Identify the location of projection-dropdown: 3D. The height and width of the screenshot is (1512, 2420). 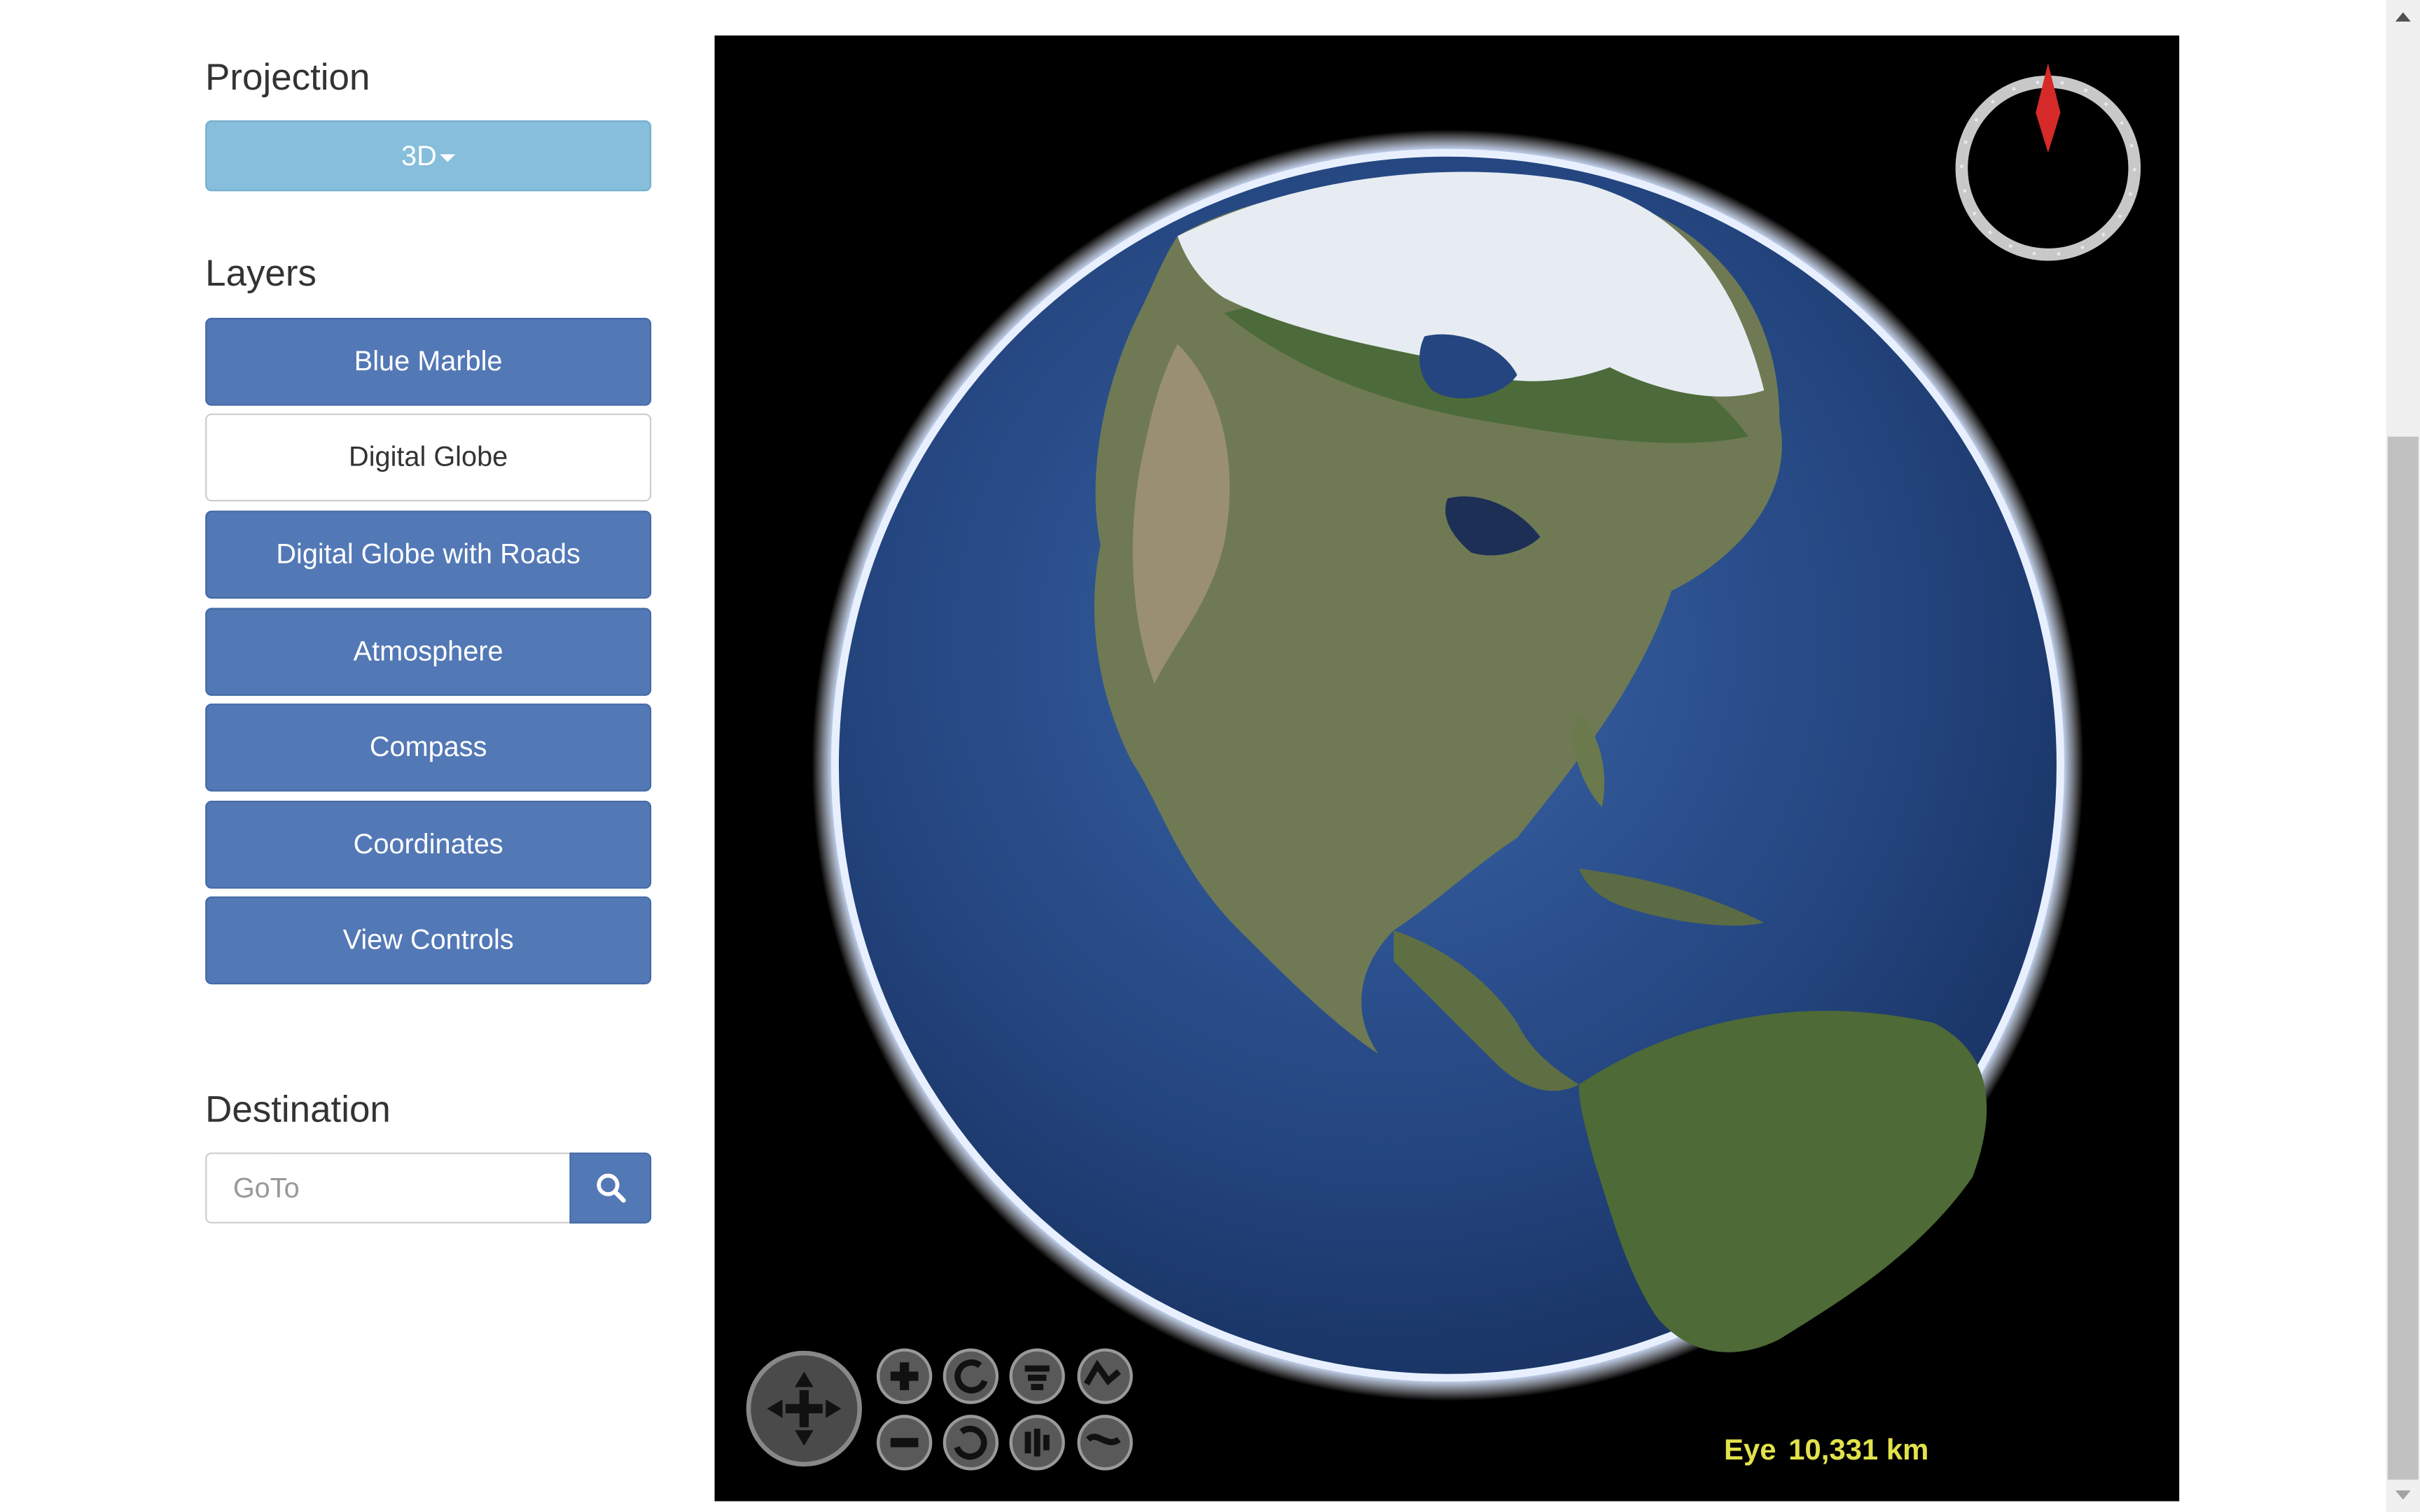
(429, 156).